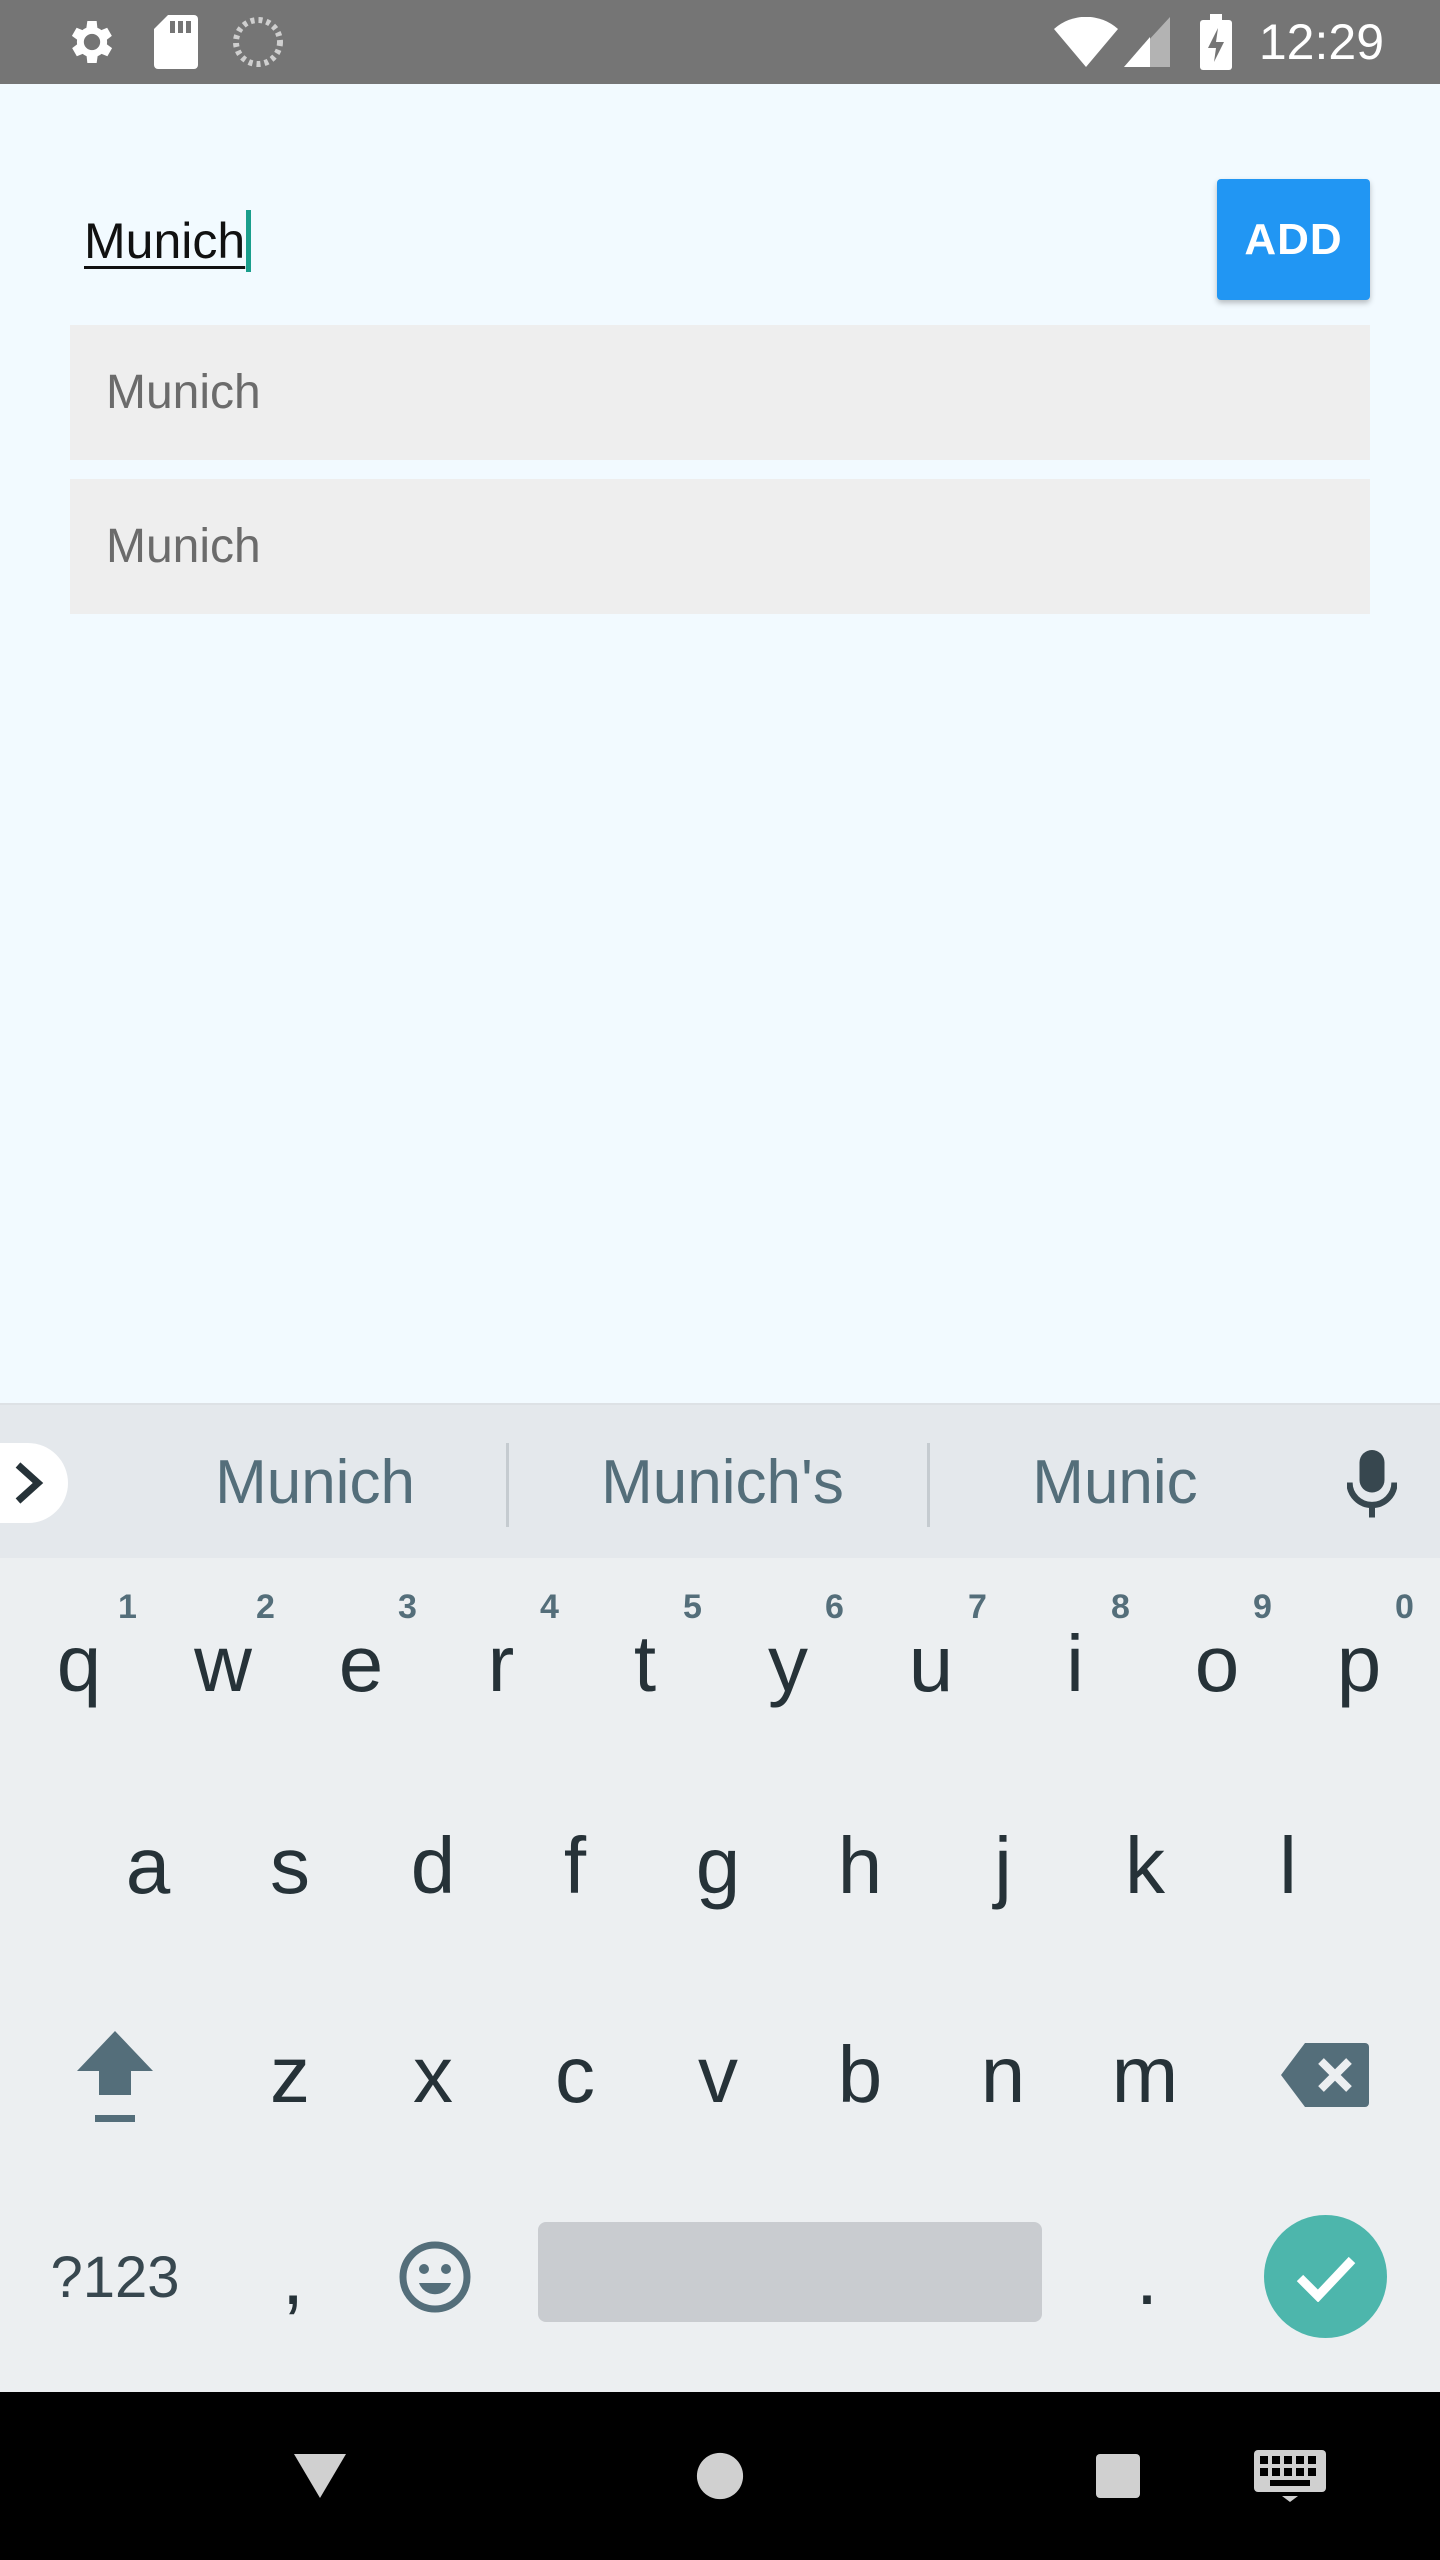 The height and width of the screenshot is (2560, 1440). I want to click on key-hint: 7, so click(977, 1607).